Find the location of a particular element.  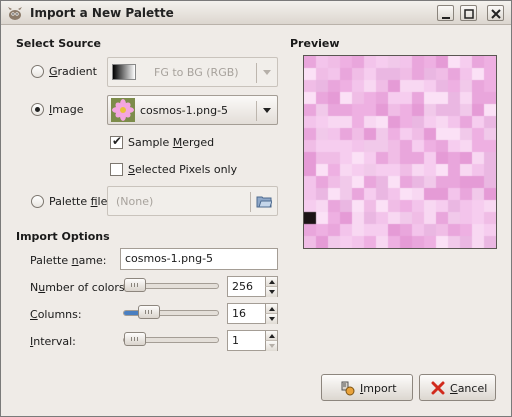

palette-file-label: Palette file is located at coordinates (78, 201).